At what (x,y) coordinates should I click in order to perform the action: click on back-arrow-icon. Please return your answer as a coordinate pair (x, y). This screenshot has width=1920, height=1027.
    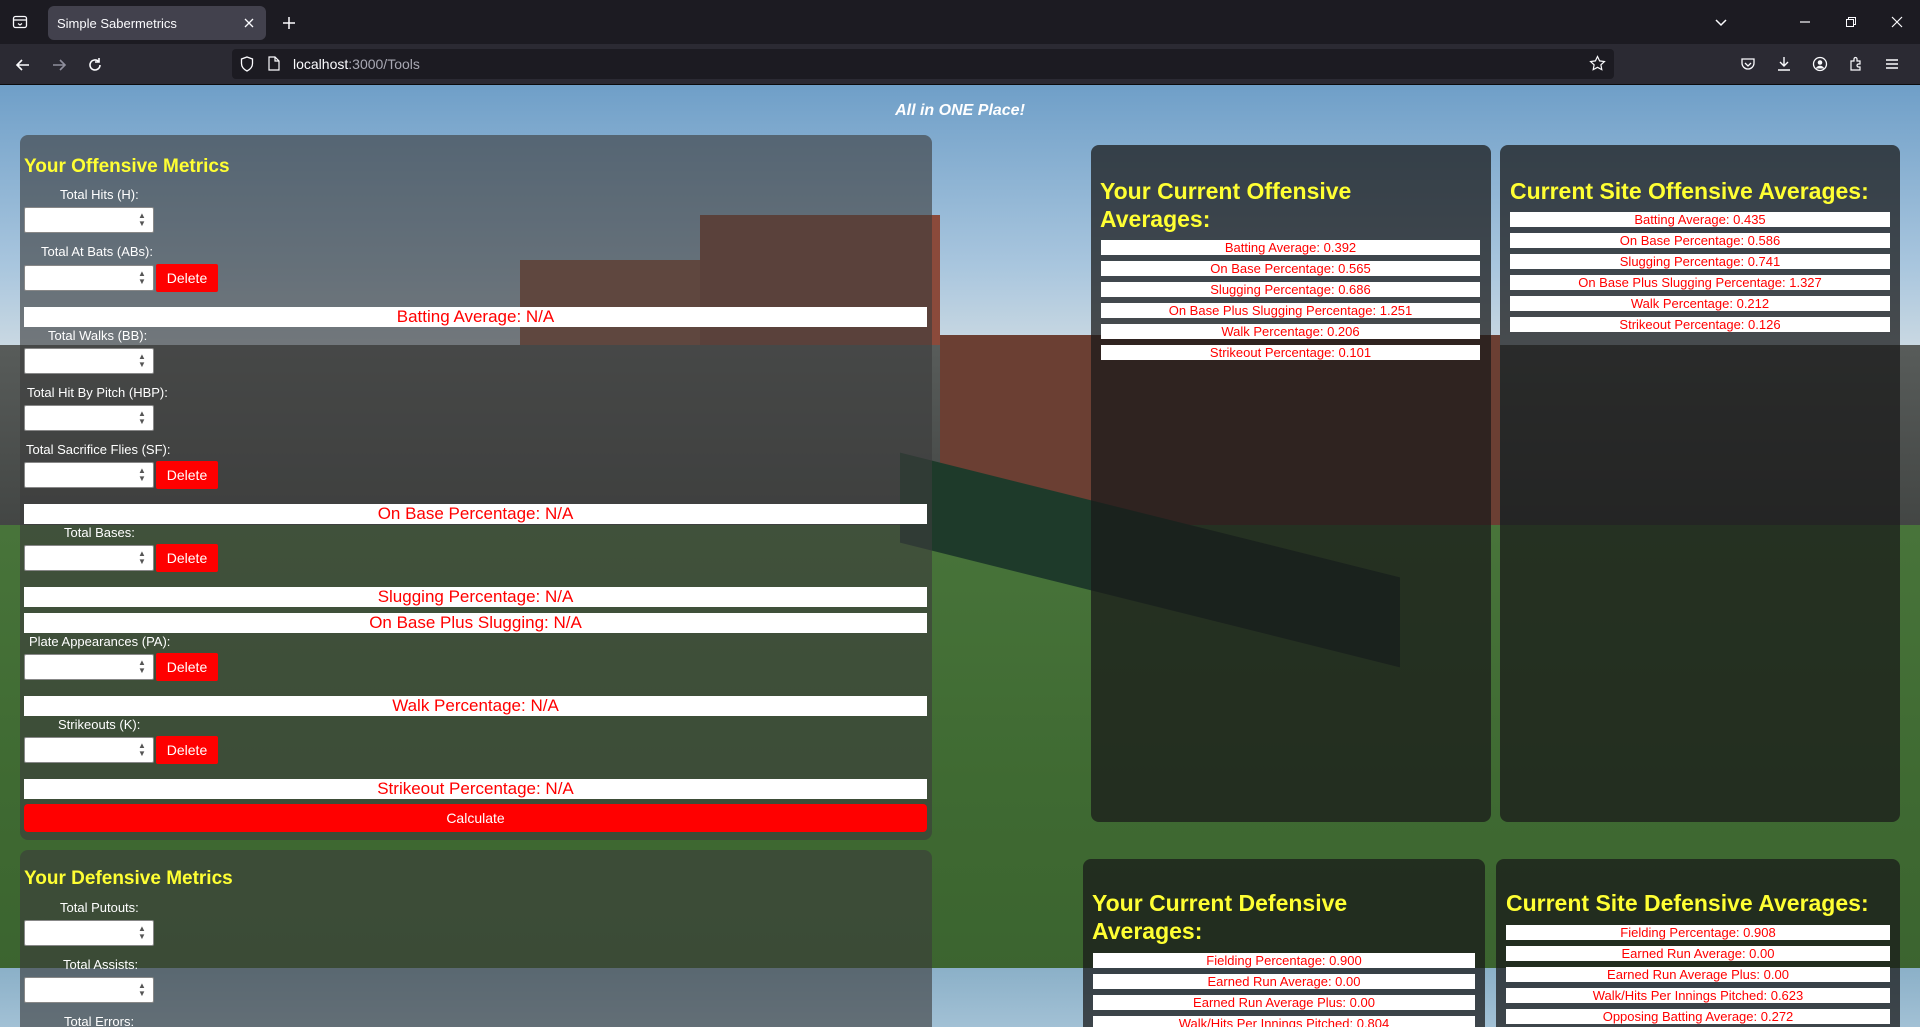
    Looking at the image, I should click on (23, 65).